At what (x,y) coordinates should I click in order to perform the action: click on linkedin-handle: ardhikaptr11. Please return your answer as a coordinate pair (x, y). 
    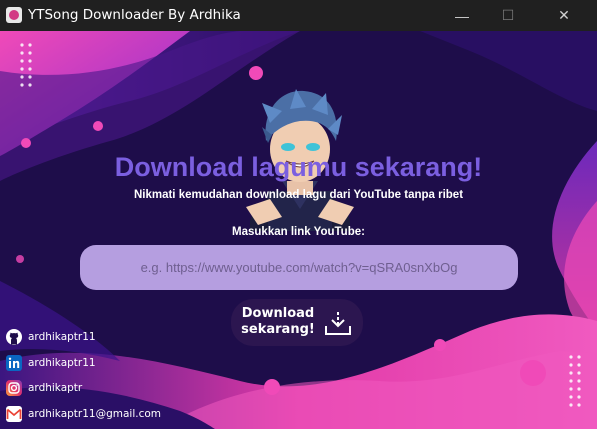
    Looking at the image, I should click on (62, 363).